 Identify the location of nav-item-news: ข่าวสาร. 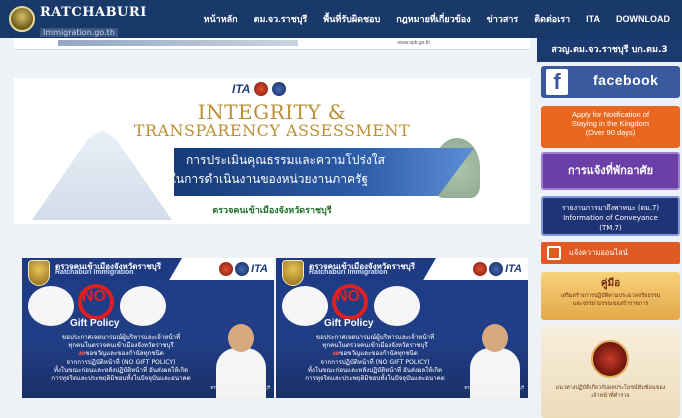
(503, 19).